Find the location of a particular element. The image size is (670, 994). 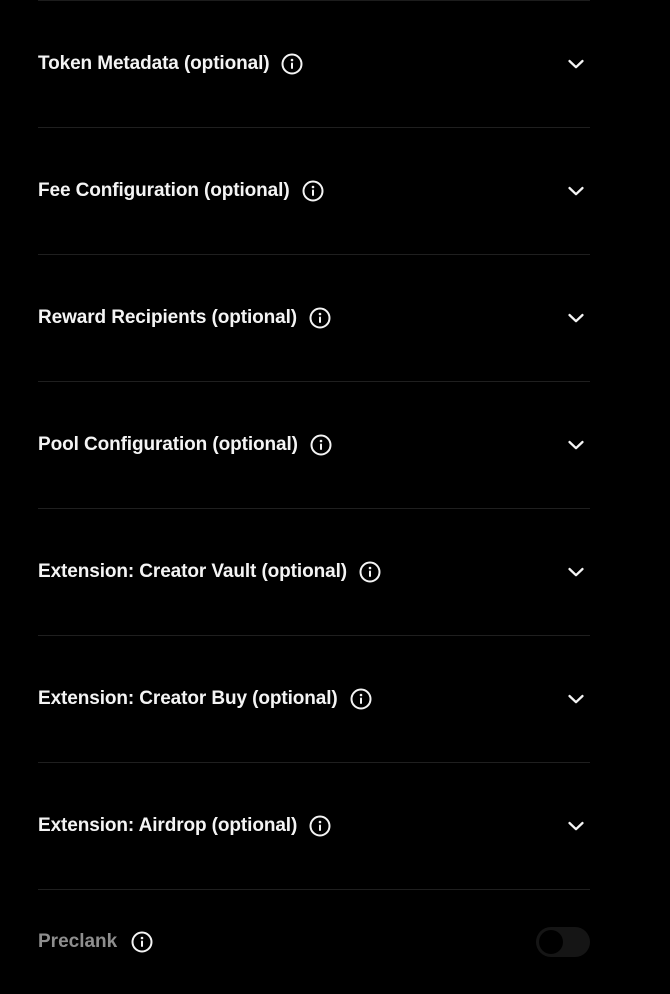

preclank-row: Preclank is located at coordinates (314, 942).